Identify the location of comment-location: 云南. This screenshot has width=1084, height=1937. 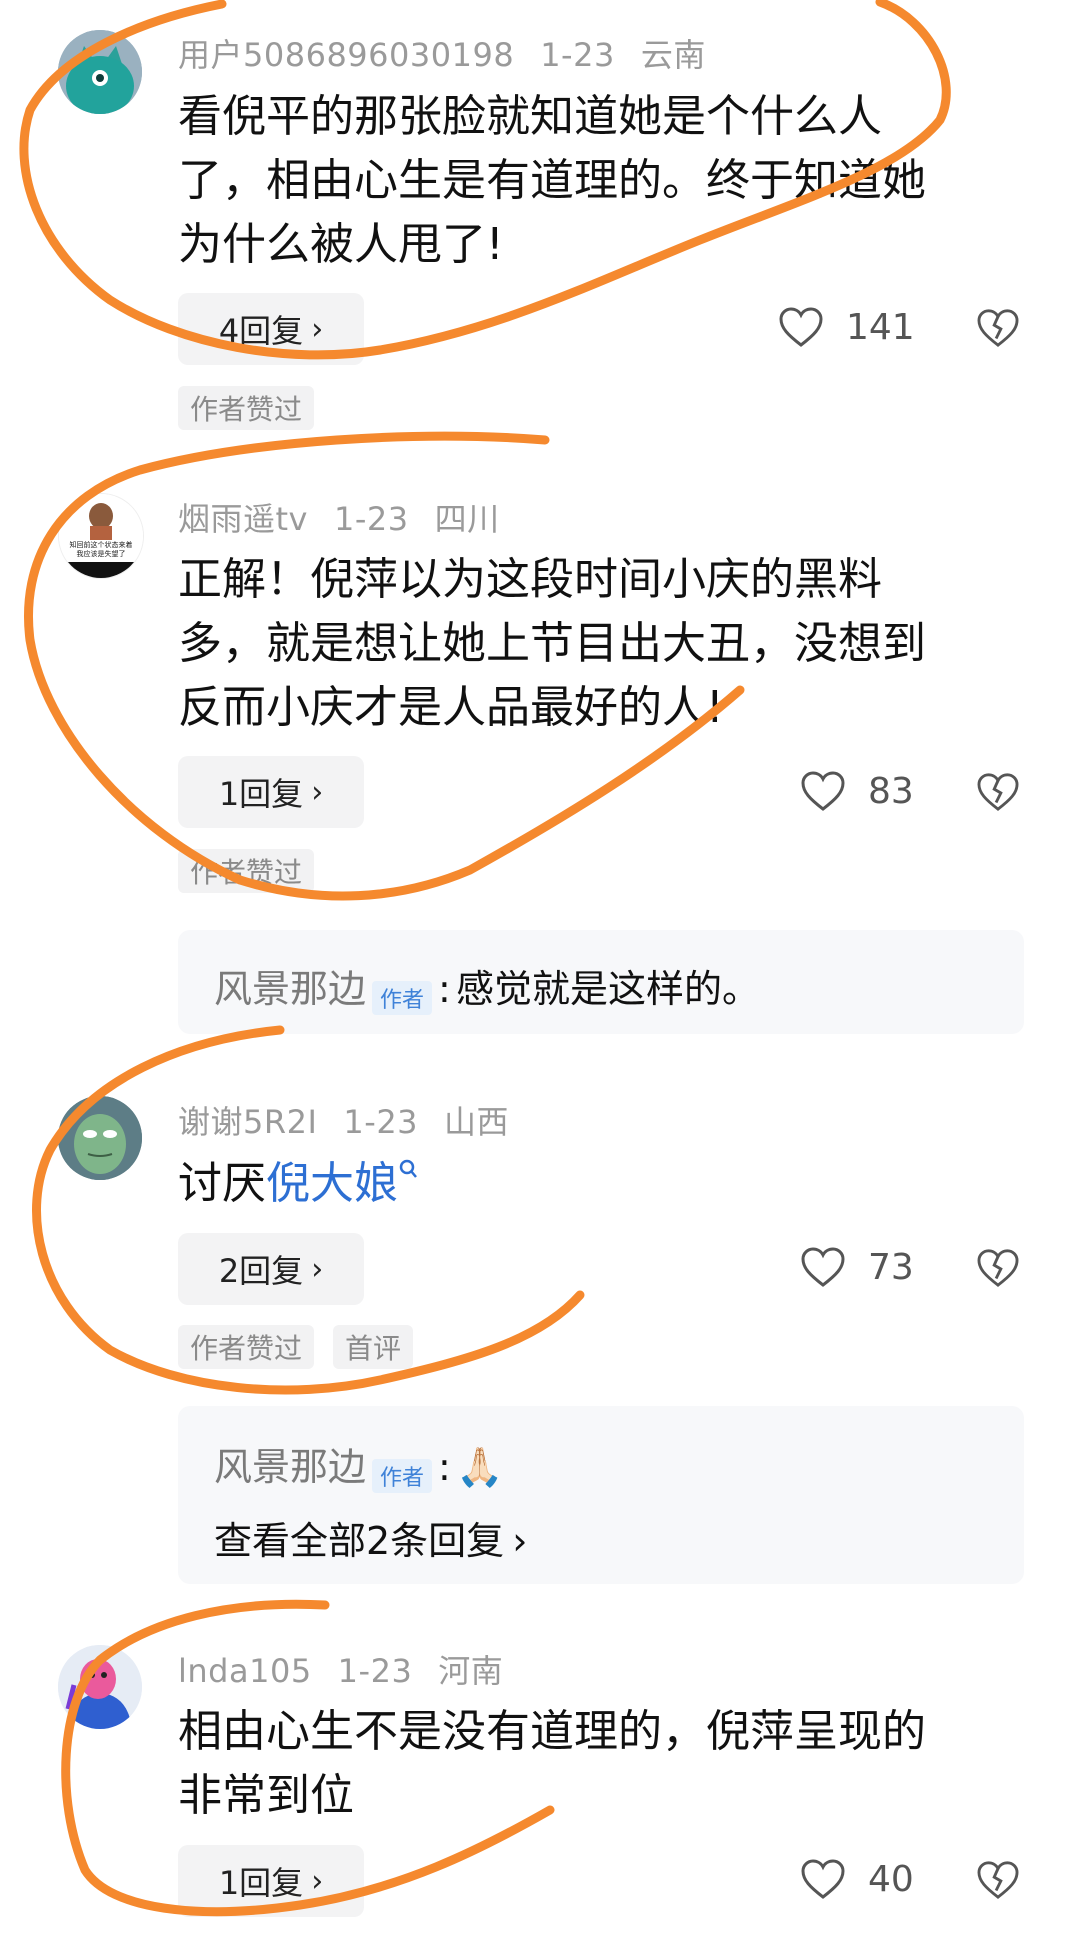
(673, 55).